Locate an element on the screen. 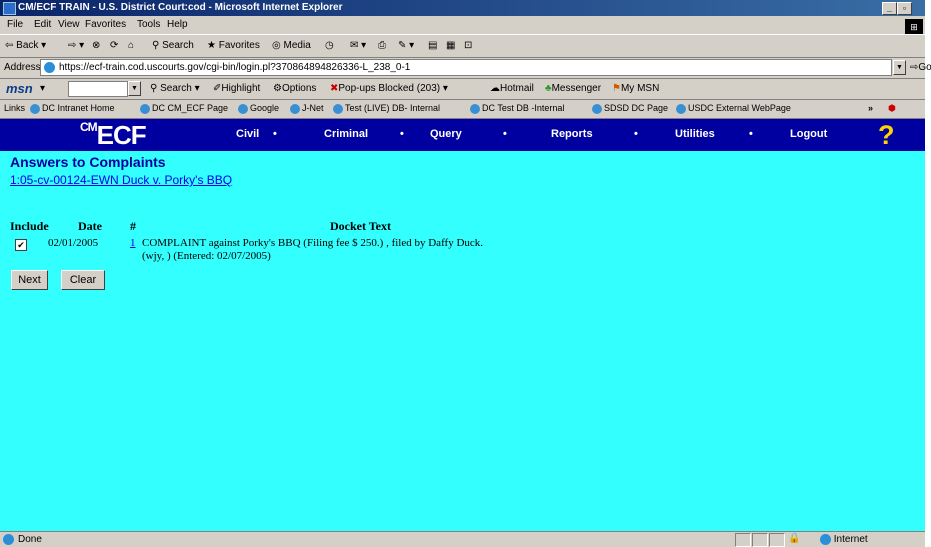  msn-search-button: ⚲ Search ▾ is located at coordinates (175, 88).